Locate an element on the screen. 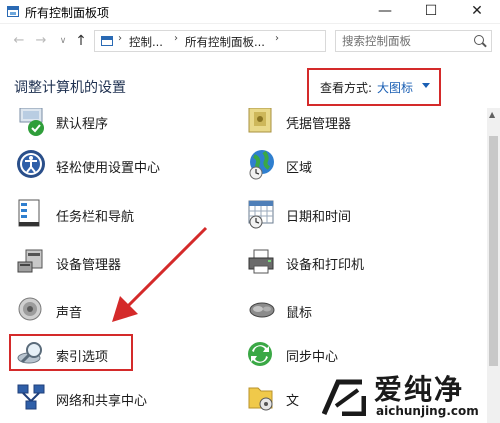 The height and width of the screenshot is (423, 500). printer-icon is located at coordinates (261, 261).